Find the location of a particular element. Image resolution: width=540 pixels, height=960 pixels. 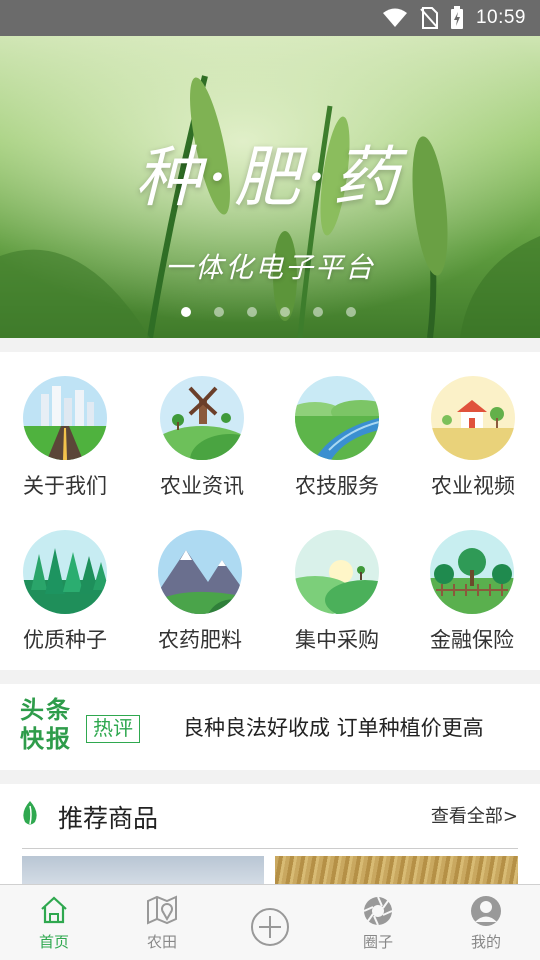

tab-label: 农田 is located at coordinates (161, 942).